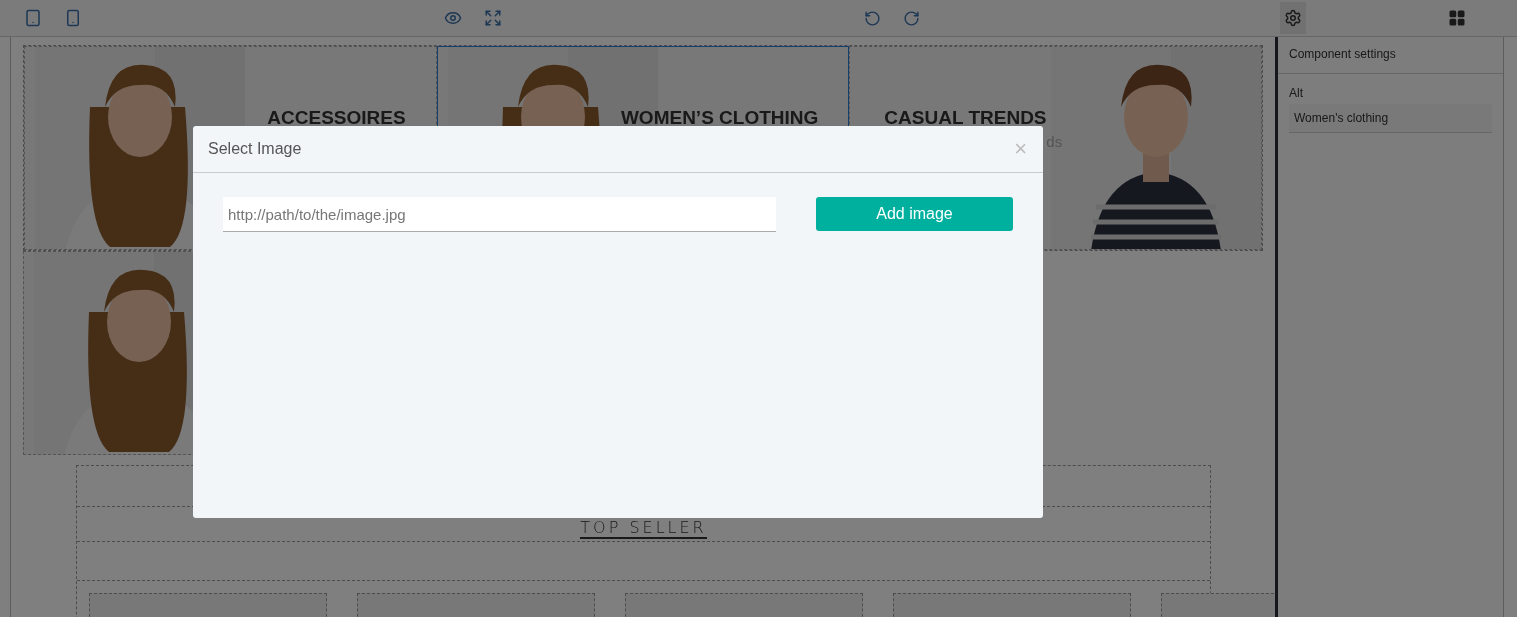  What do you see at coordinates (336, 118) in the screenshot?
I see `banner-title: ACCESSOIRES` at bounding box center [336, 118].